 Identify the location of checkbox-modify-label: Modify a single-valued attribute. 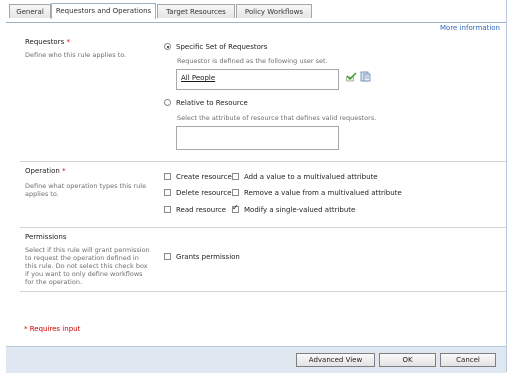
(300, 210).